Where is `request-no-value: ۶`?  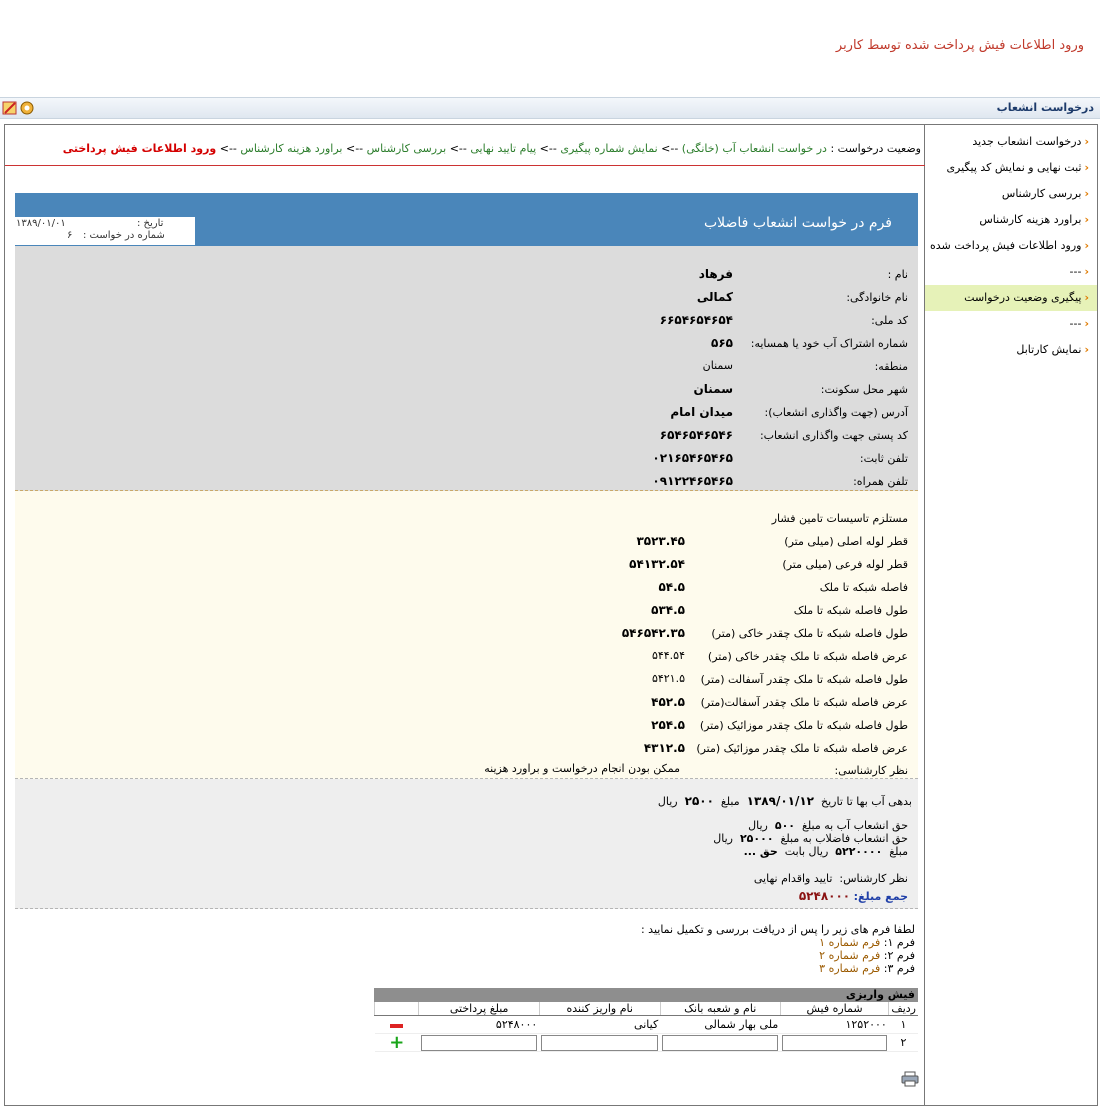
request-no-value: ۶ is located at coordinates (70, 235).